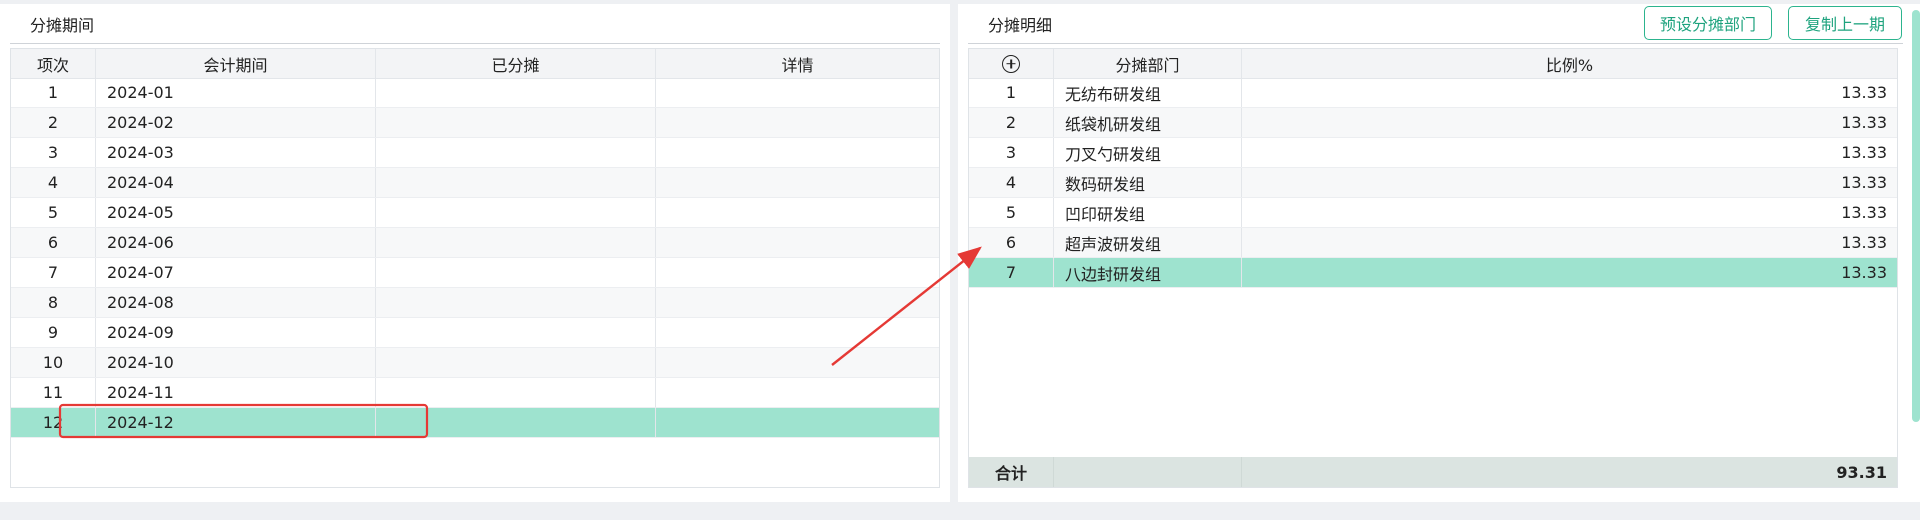 The image size is (1920, 520). What do you see at coordinates (1845, 23) in the screenshot?
I see `copy-previous-period-button: 复制上一期` at bounding box center [1845, 23].